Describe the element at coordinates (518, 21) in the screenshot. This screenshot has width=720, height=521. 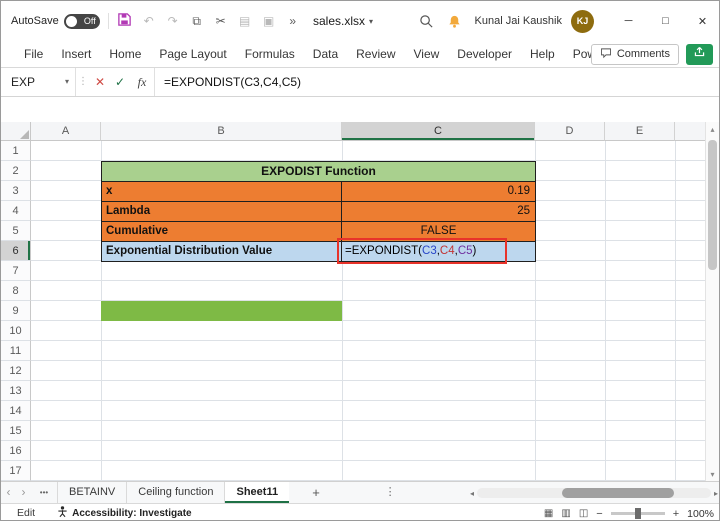
I see `user-name: Kunal Jai Kaushik` at that location.